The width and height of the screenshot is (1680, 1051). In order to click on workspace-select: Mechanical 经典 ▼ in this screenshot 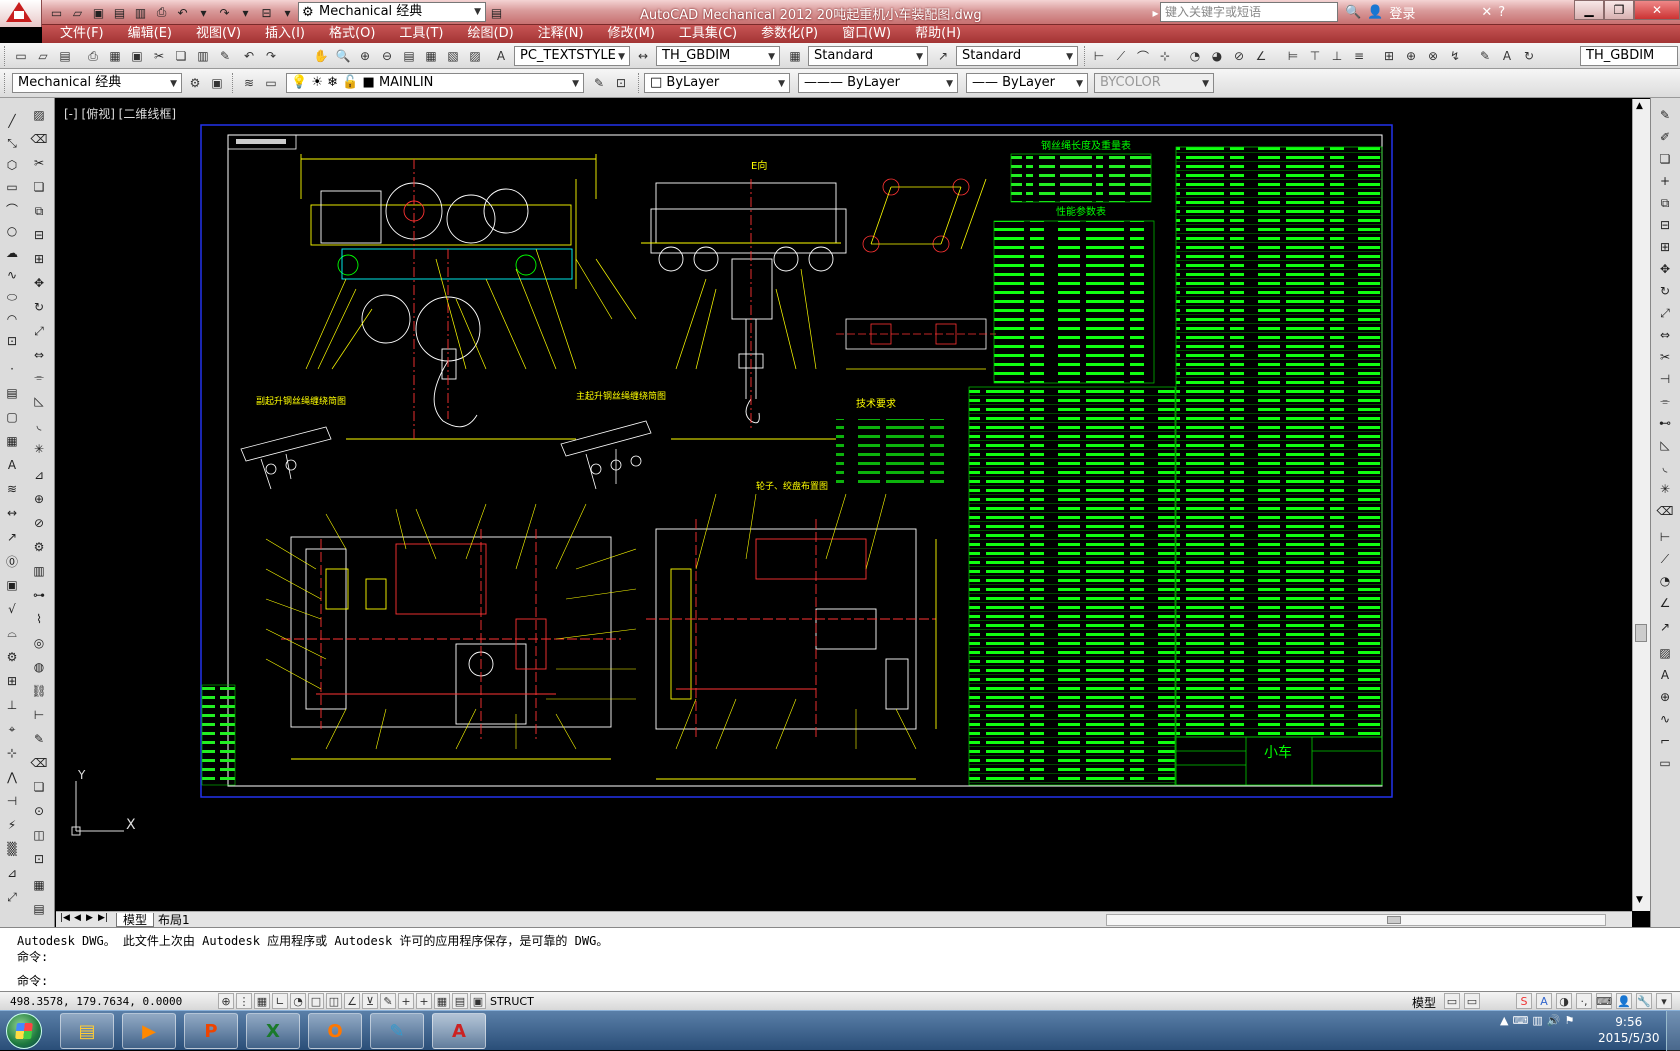, I will do `click(97, 83)`.